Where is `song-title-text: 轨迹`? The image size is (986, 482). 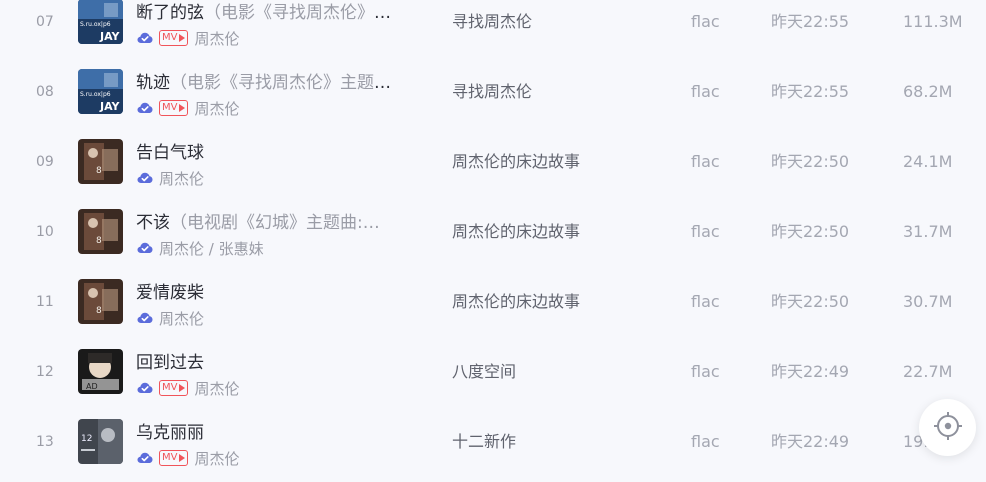
song-title-text: 轨迹 is located at coordinates (153, 83).